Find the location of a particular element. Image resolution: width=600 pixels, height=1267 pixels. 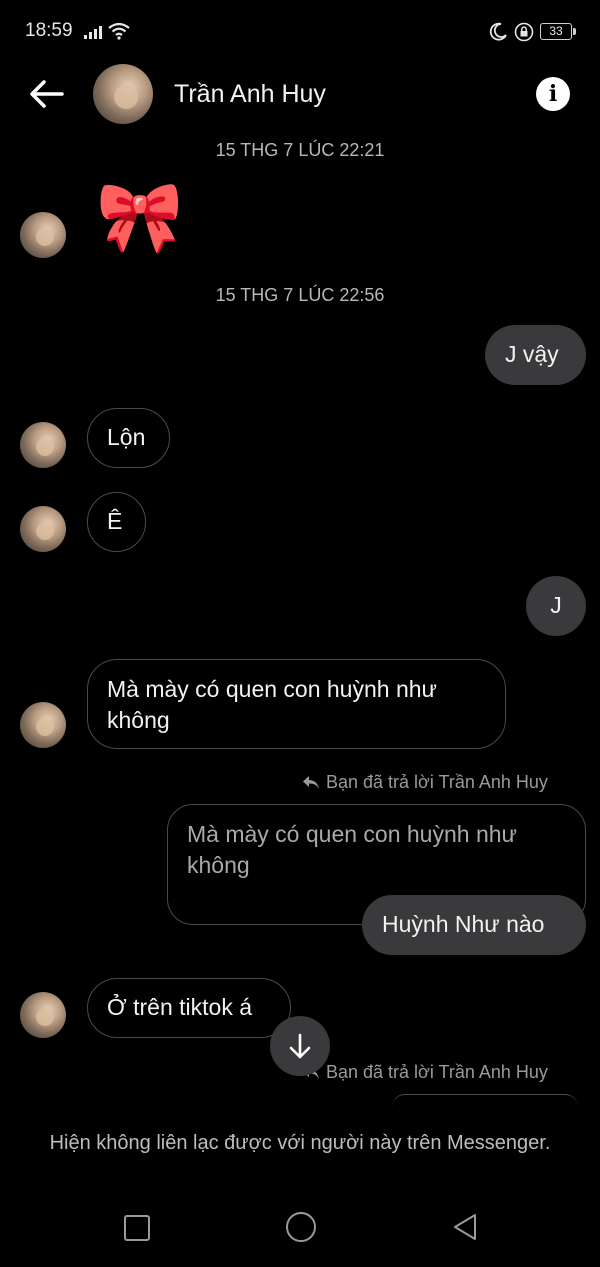

message-line: không is located at coordinates (138, 720).